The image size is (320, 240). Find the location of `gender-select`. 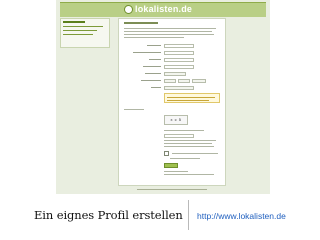

gender-select is located at coordinates (175, 73).